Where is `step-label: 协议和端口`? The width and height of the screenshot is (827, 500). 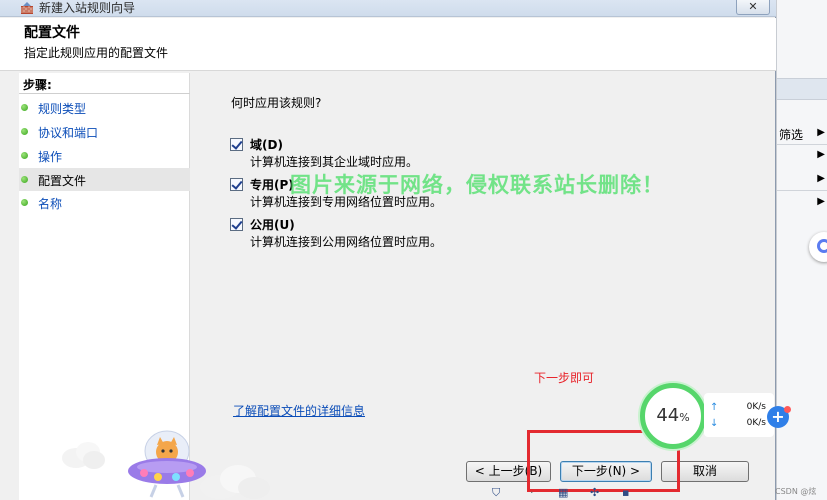 step-label: 协议和端口 is located at coordinates (68, 133).